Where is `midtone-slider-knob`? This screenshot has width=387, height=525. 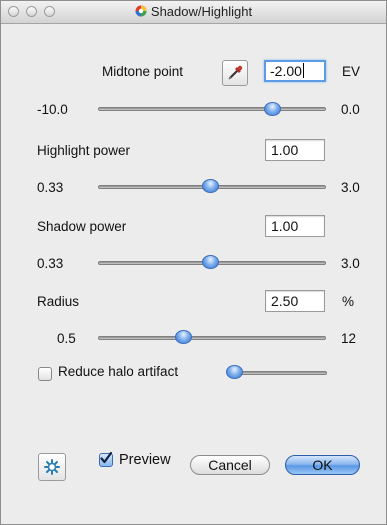 midtone-slider-knob is located at coordinates (272, 109).